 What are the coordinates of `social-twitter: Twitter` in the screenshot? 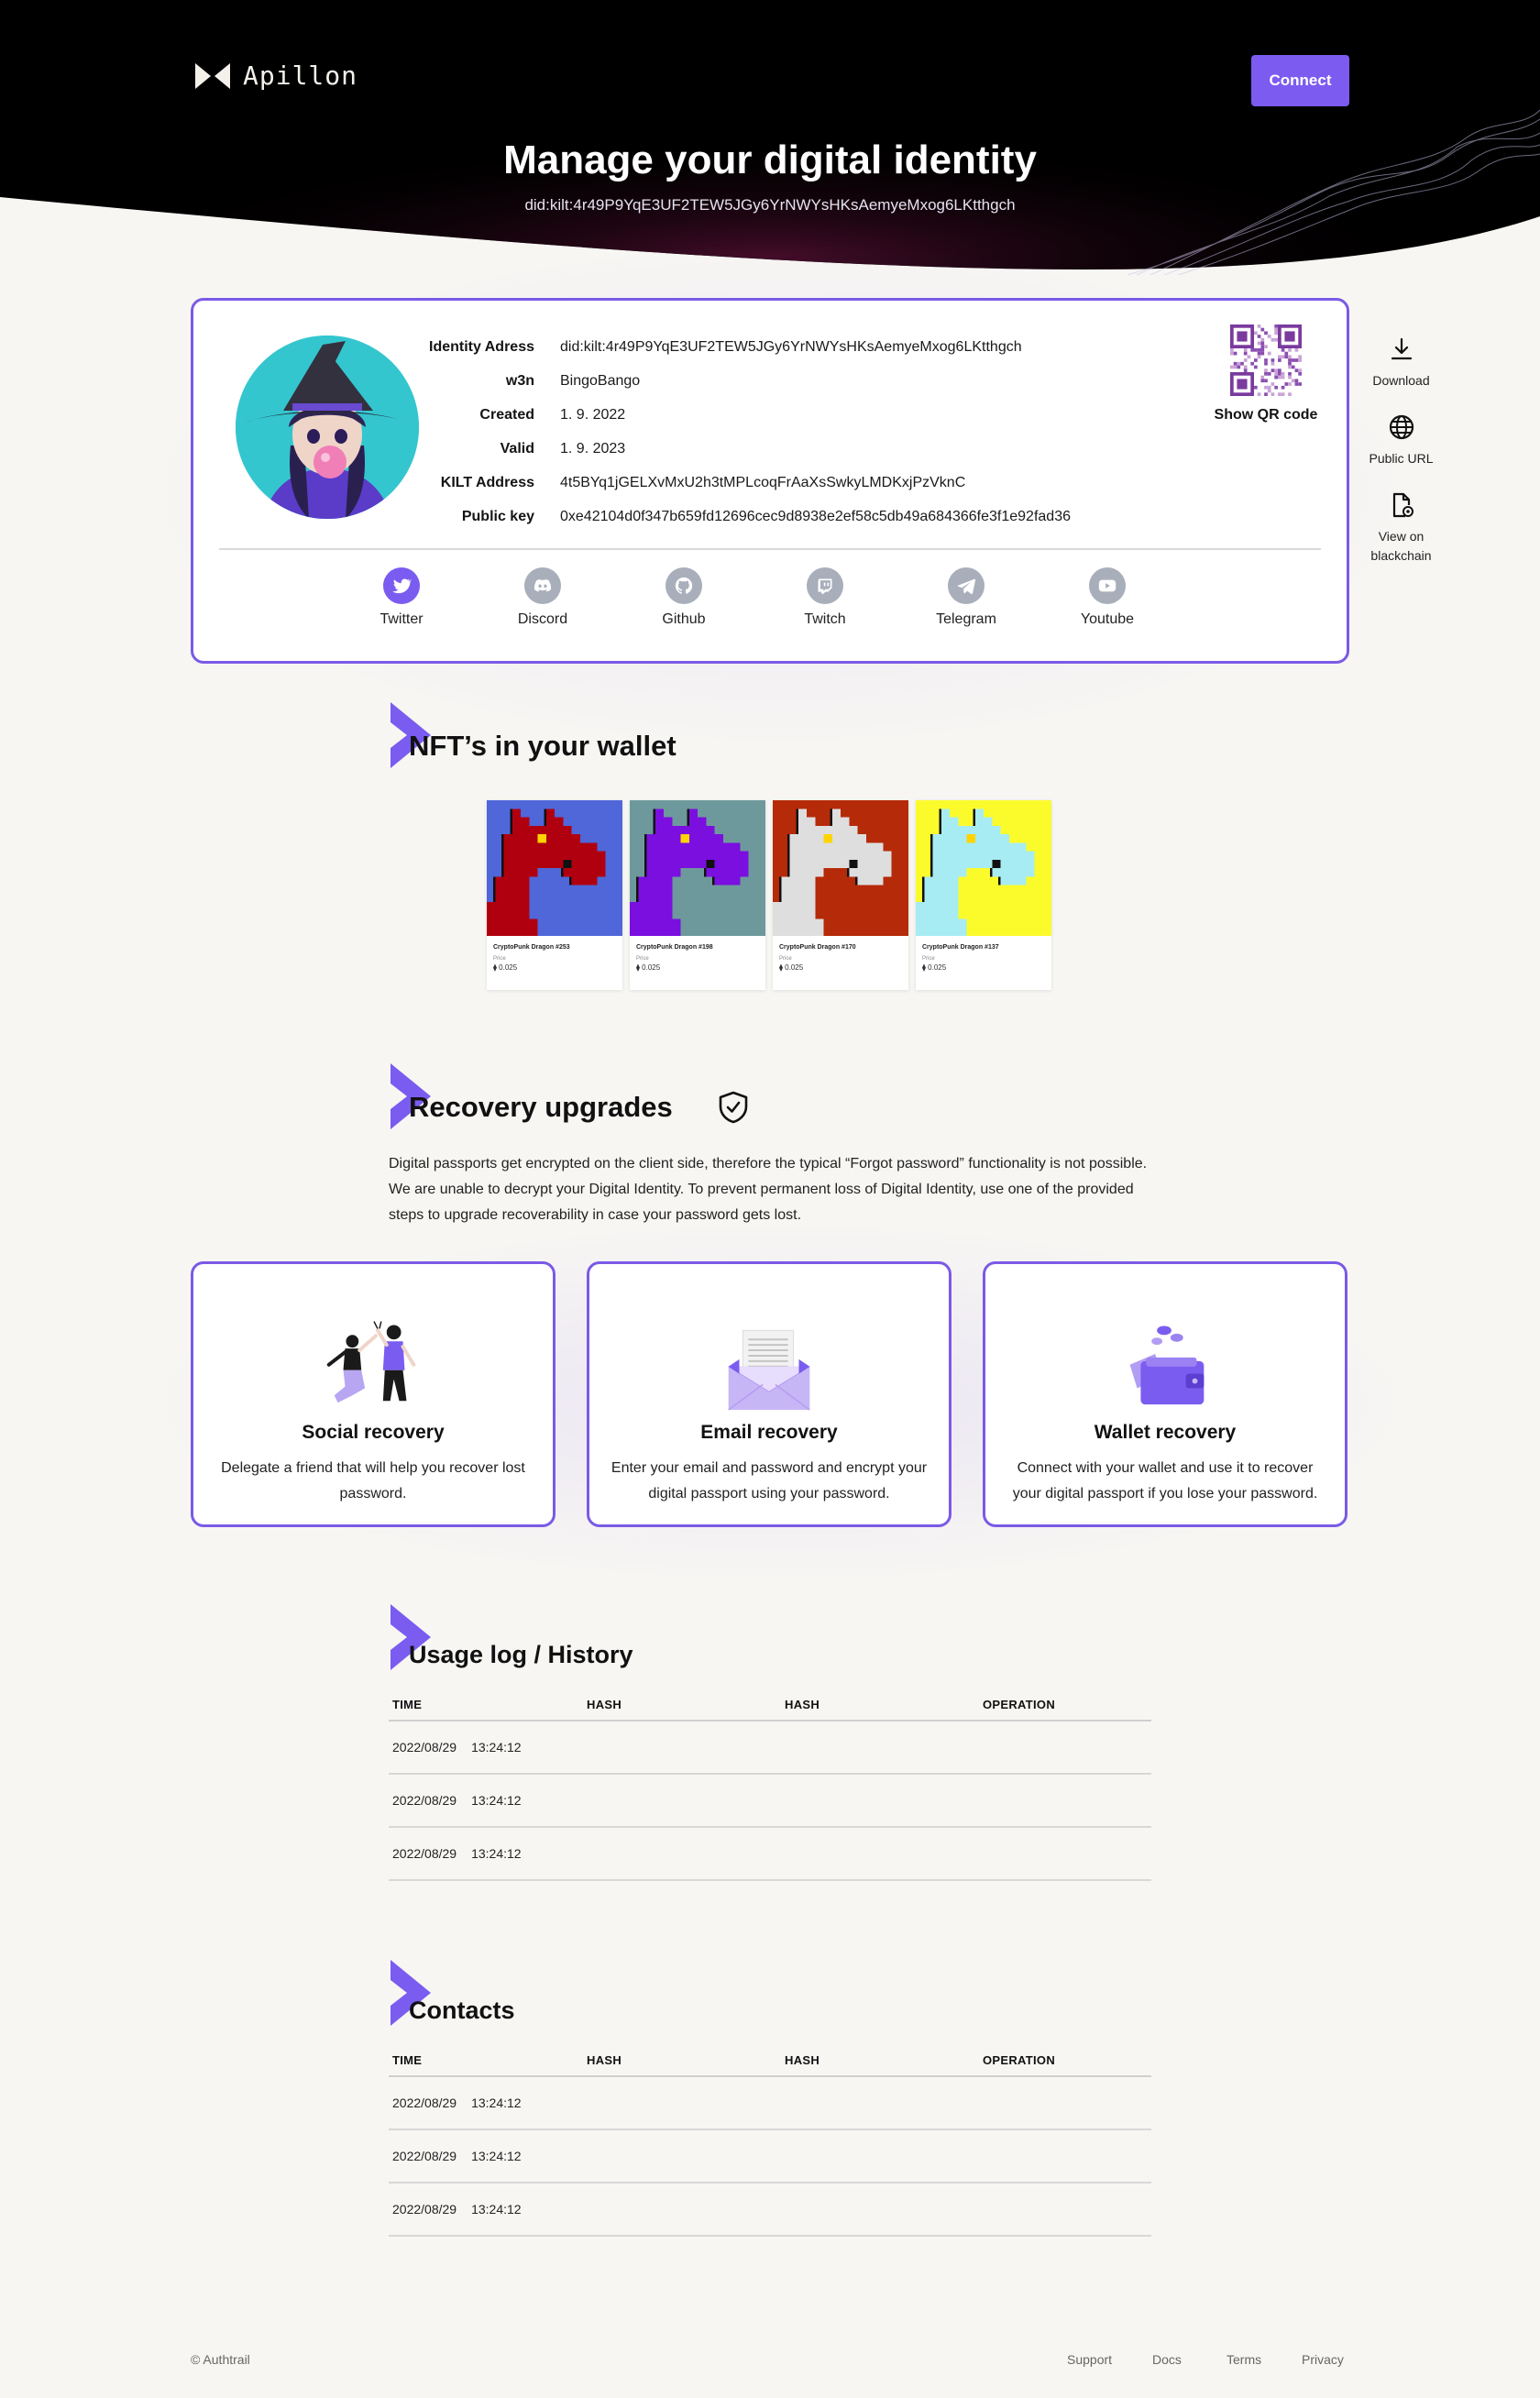 It's located at (401, 597).